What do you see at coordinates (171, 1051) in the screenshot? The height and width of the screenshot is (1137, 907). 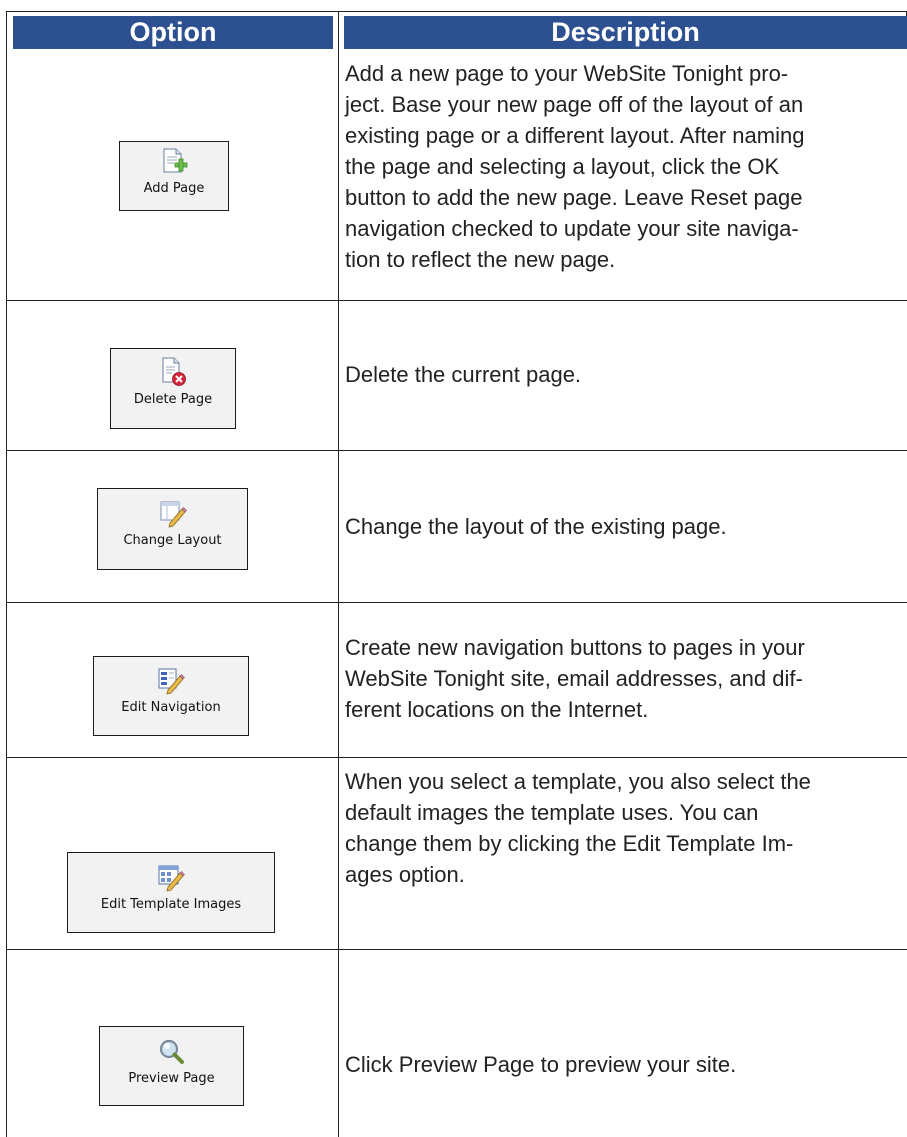 I see `magnifier-icon` at bounding box center [171, 1051].